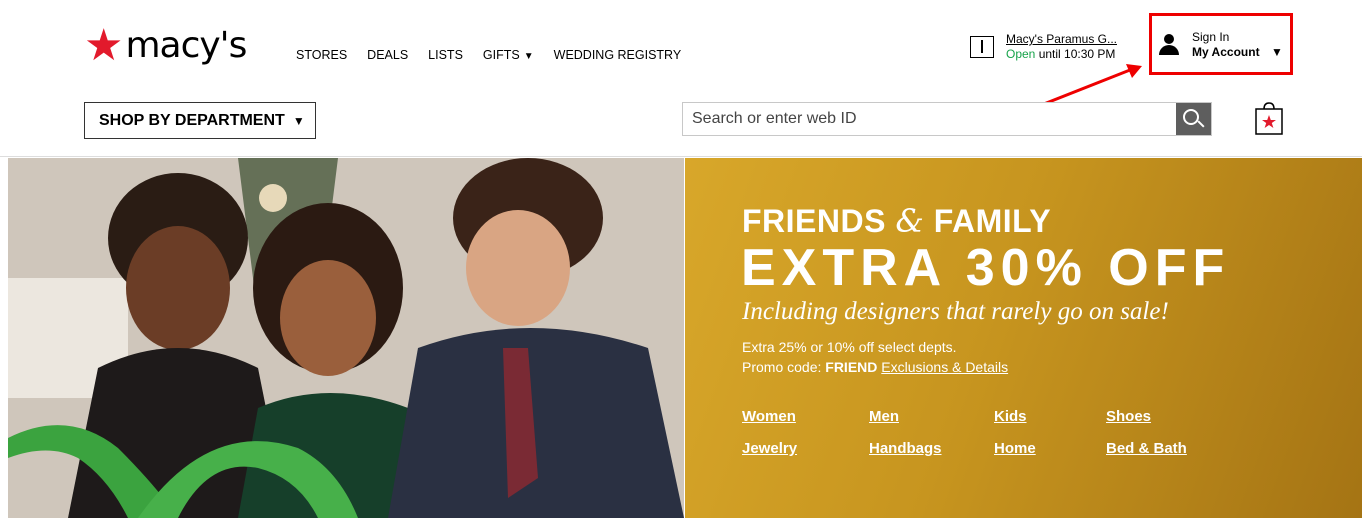 This screenshot has width=1362, height=526. I want to click on shop-by-department-button: SHOP BY DEPARTMENT ▼, so click(200, 120).